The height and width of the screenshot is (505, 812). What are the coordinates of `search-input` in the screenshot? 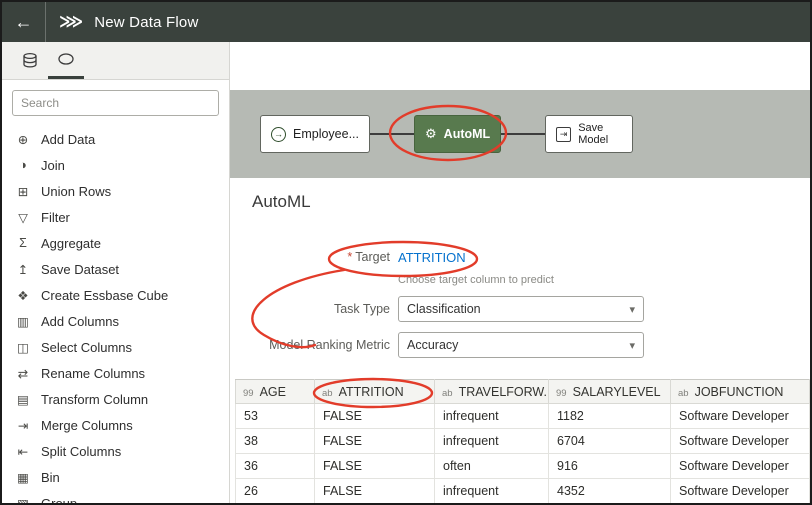 It's located at (115, 103).